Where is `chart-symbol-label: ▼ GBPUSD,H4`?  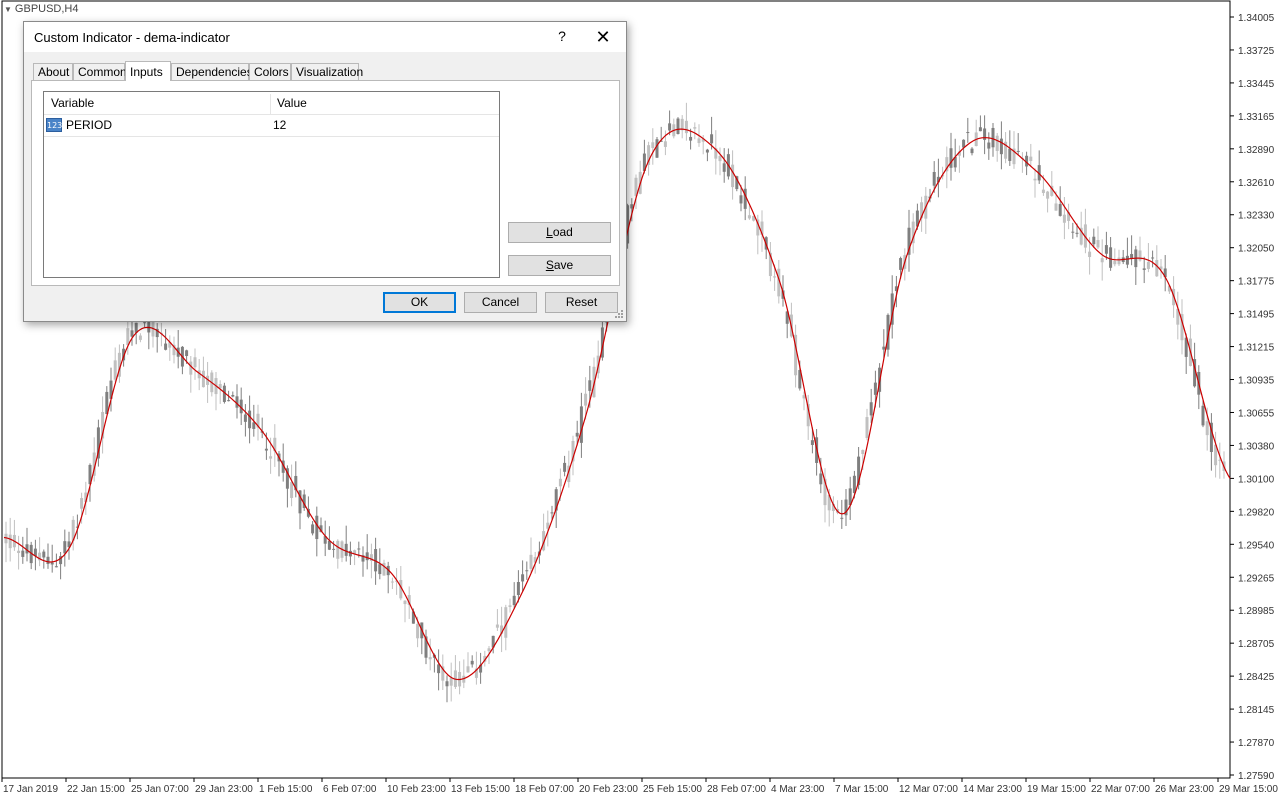
chart-symbol-label: ▼ GBPUSD,H4 is located at coordinates (41, 9).